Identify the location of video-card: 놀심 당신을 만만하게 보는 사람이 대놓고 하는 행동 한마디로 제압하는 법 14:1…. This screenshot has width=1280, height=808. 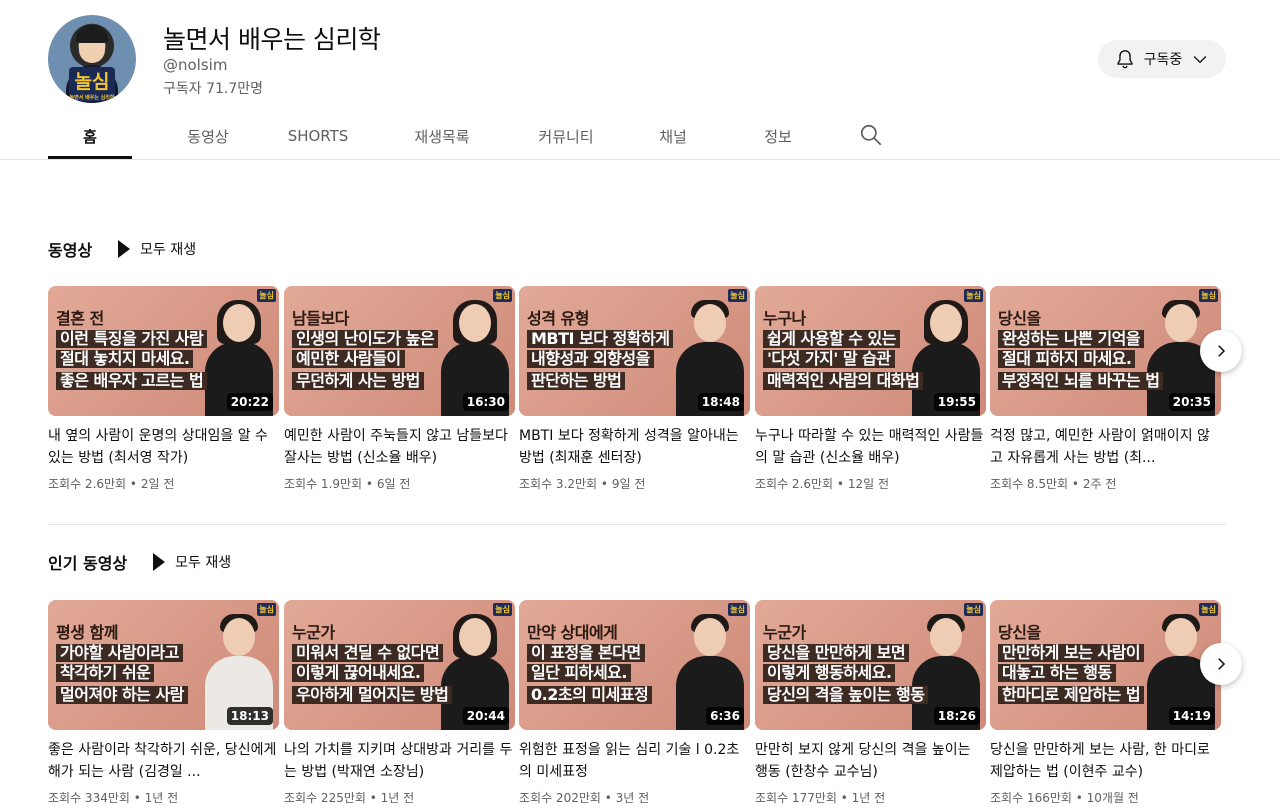
(1105, 703).